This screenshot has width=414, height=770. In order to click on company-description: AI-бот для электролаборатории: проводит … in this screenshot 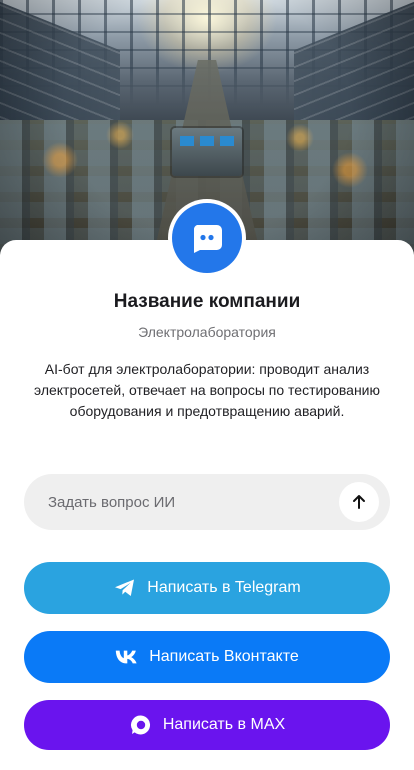, I will do `click(206, 390)`.